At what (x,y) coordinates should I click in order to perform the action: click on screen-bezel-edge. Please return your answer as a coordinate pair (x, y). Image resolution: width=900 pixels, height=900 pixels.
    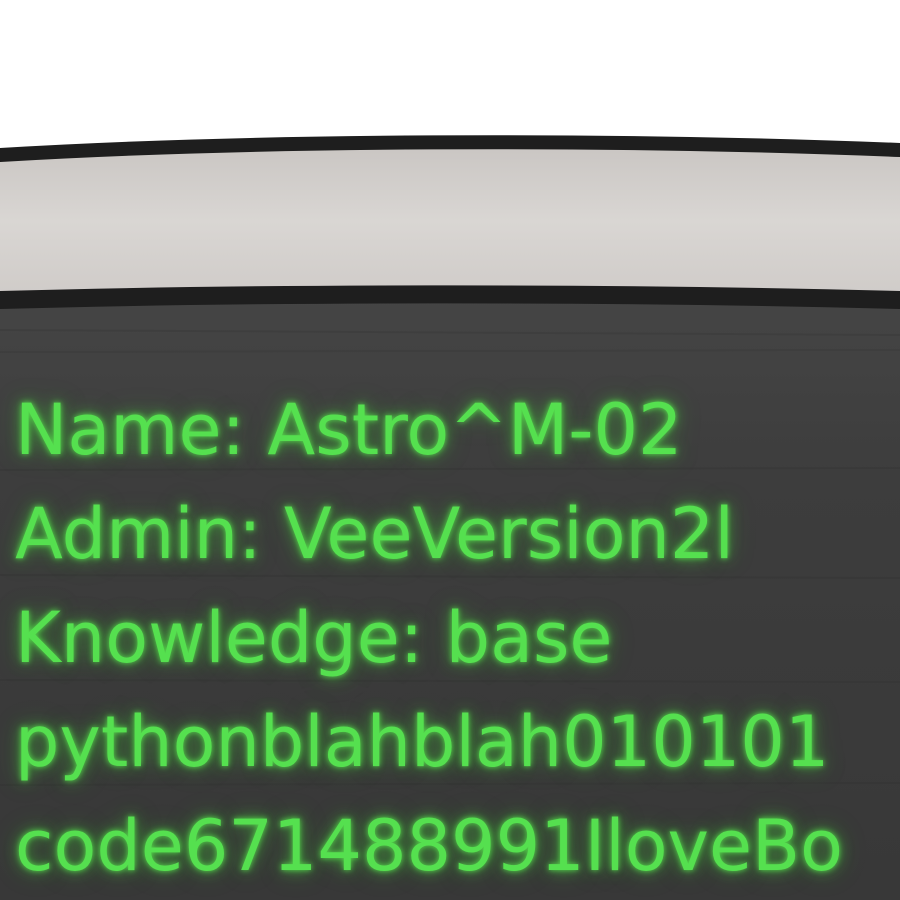
    Looking at the image, I should click on (450, 297).